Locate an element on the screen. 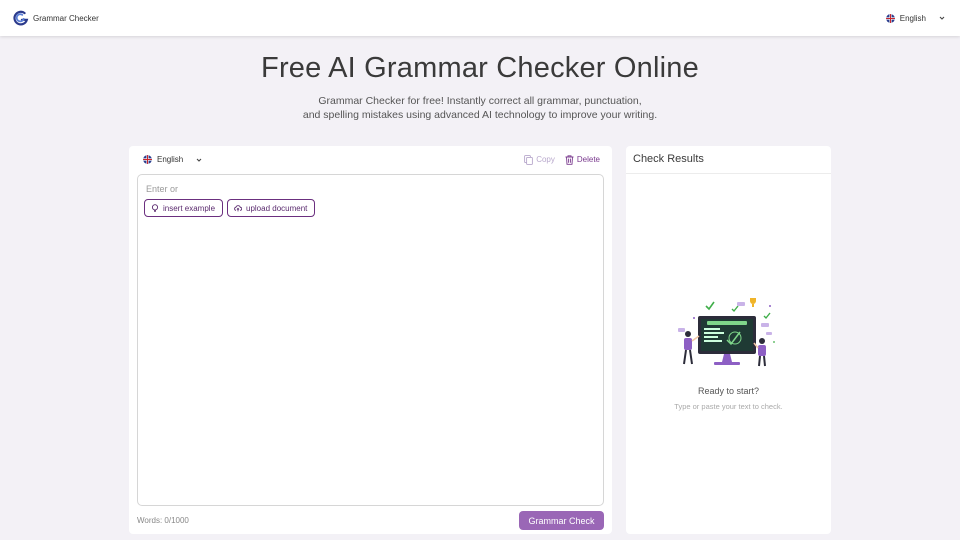  ready-illustration-image is located at coordinates (726, 332).